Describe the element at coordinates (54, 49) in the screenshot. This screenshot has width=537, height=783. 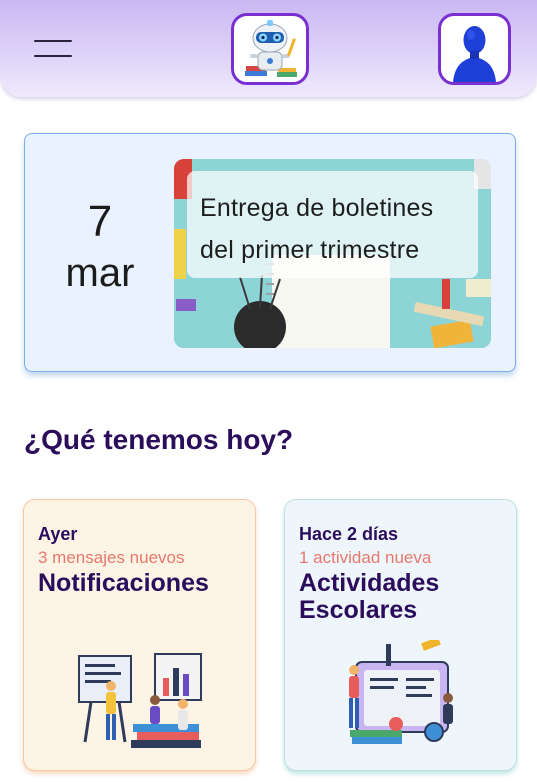
I see `menu-button` at that location.